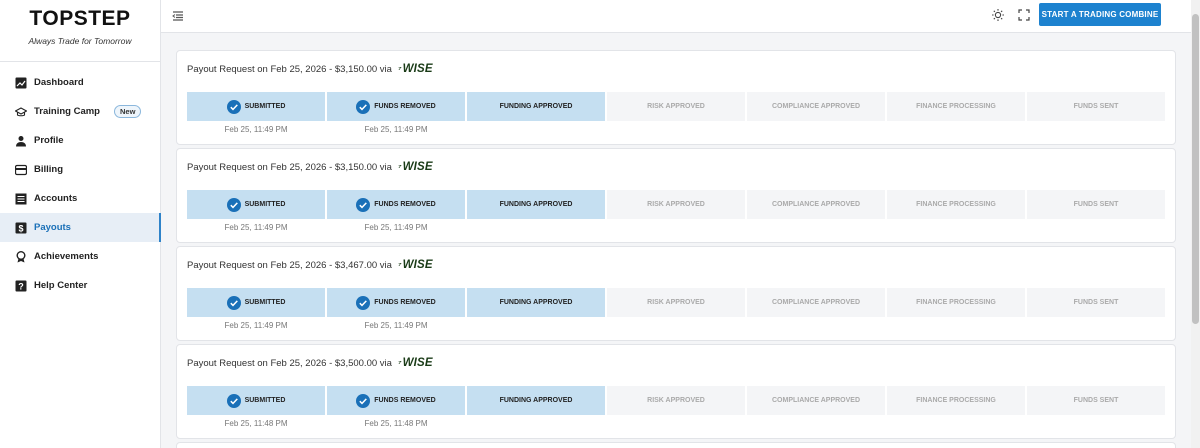 The image size is (1200, 448). I want to click on sidebar-item-label: Training Camp, so click(67, 111).